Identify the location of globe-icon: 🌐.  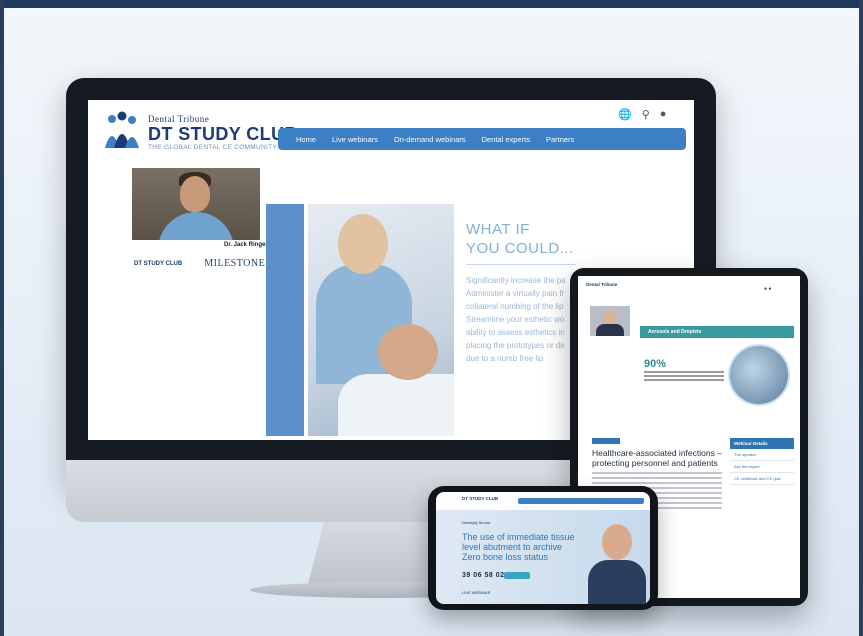
(625, 114).